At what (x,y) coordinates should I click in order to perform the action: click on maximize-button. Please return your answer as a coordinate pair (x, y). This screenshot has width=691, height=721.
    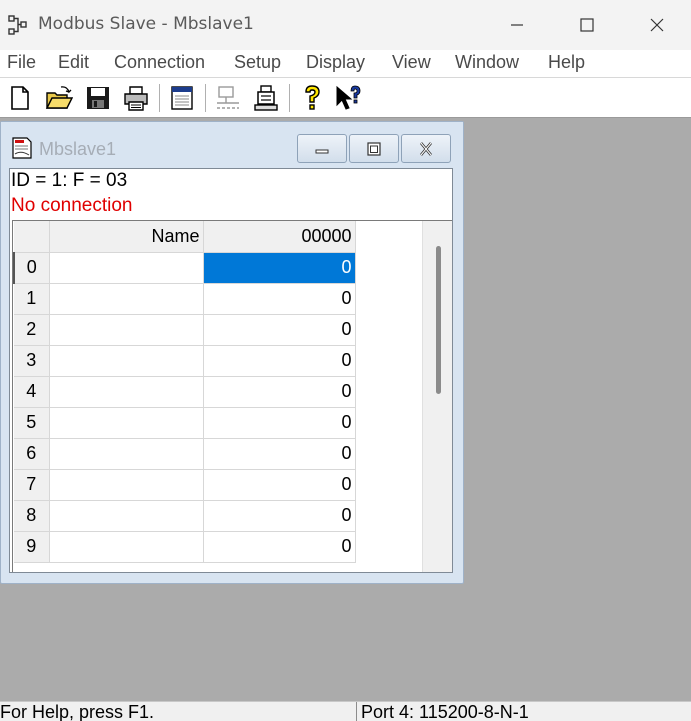
    Looking at the image, I should click on (587, 25).